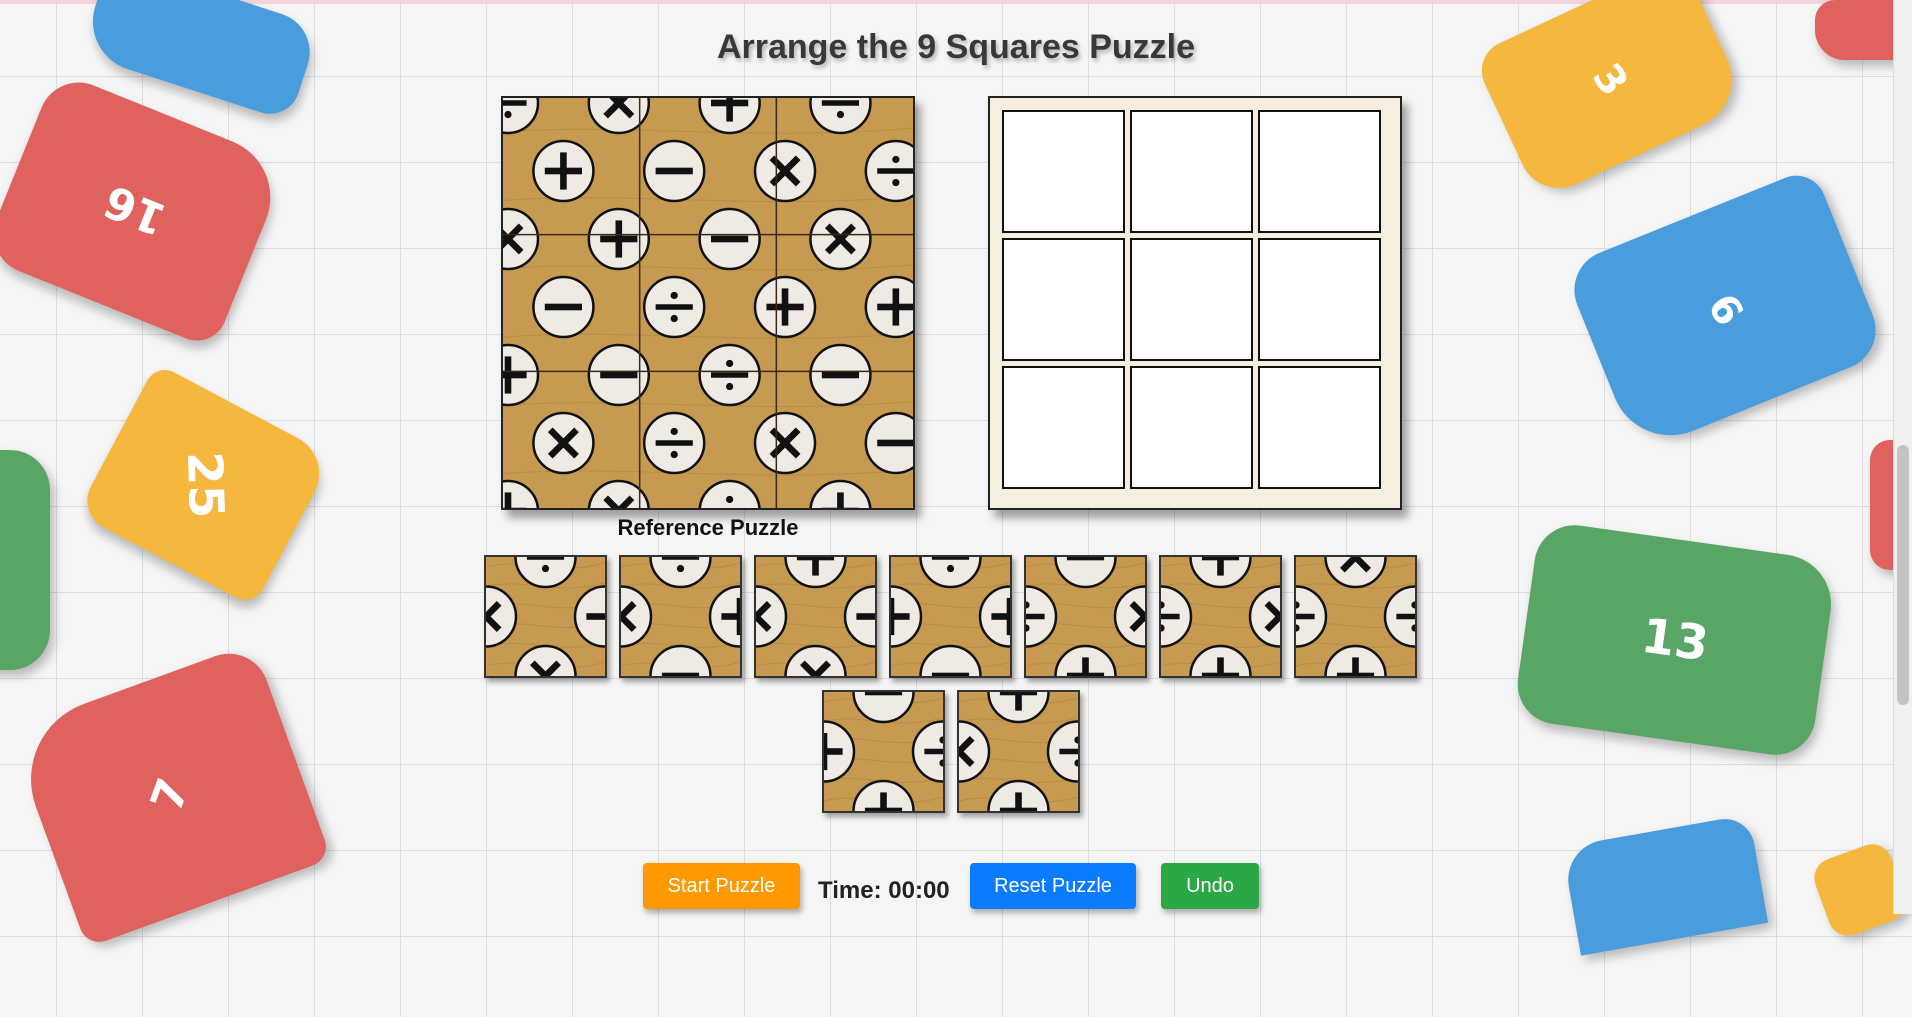 The image size is (1912, 1017). I want to click on piece-4-image, so click(950, 616).